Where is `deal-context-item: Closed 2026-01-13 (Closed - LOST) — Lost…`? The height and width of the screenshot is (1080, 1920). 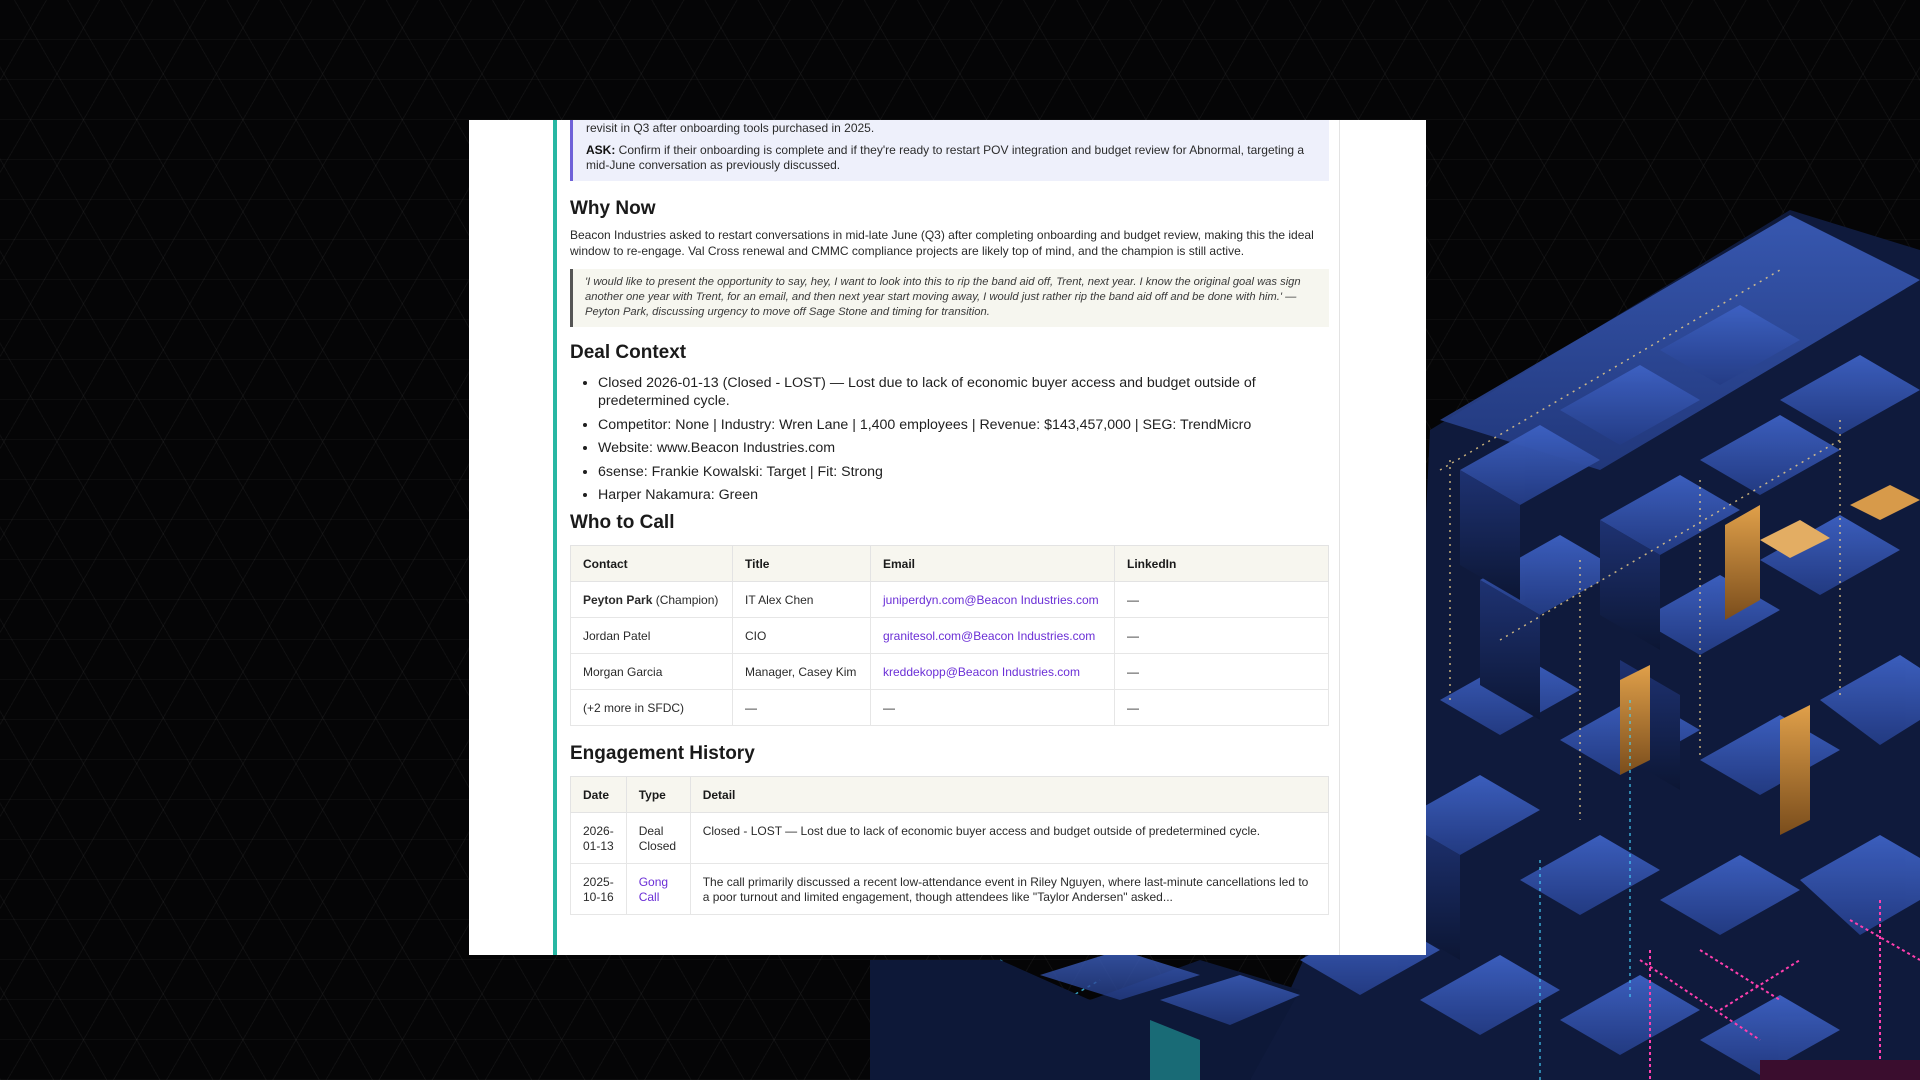 deal-context-item: Closed 2026-01-13 (Closed - LOST) — Lost… is located at coordinates (963, 392).